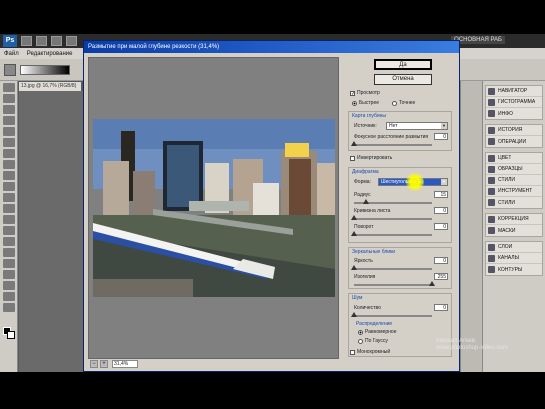 The image size is (545, 409). What do you see at coordinates (391, 233) in the screenshot?
I see `rotation-slider` at bounding box center [391, 233].